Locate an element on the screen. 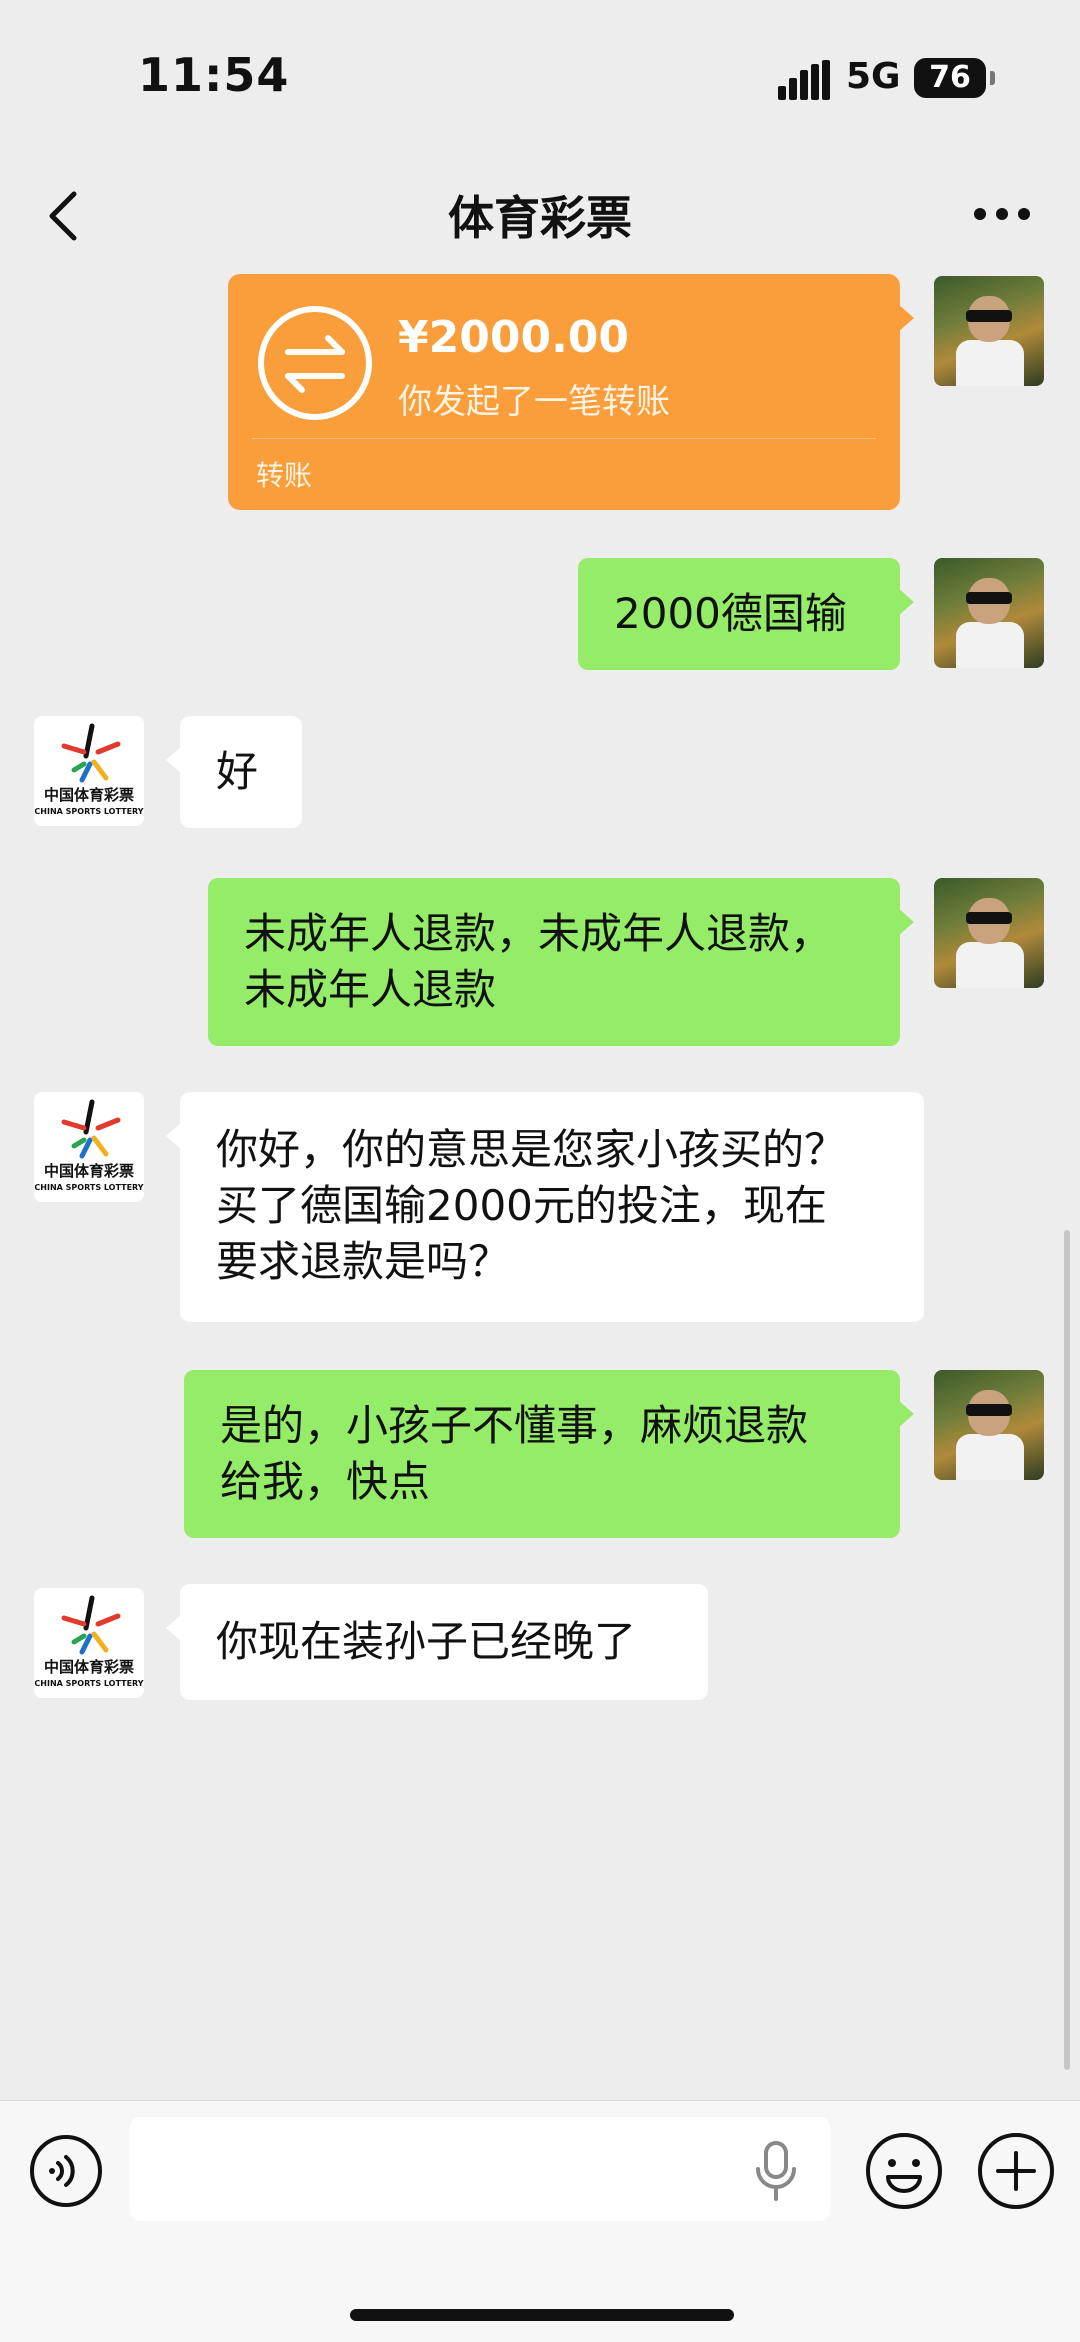 The image size is (1080, 2342). message-line: 给我，快点 is located at coordinates (325, 1481).